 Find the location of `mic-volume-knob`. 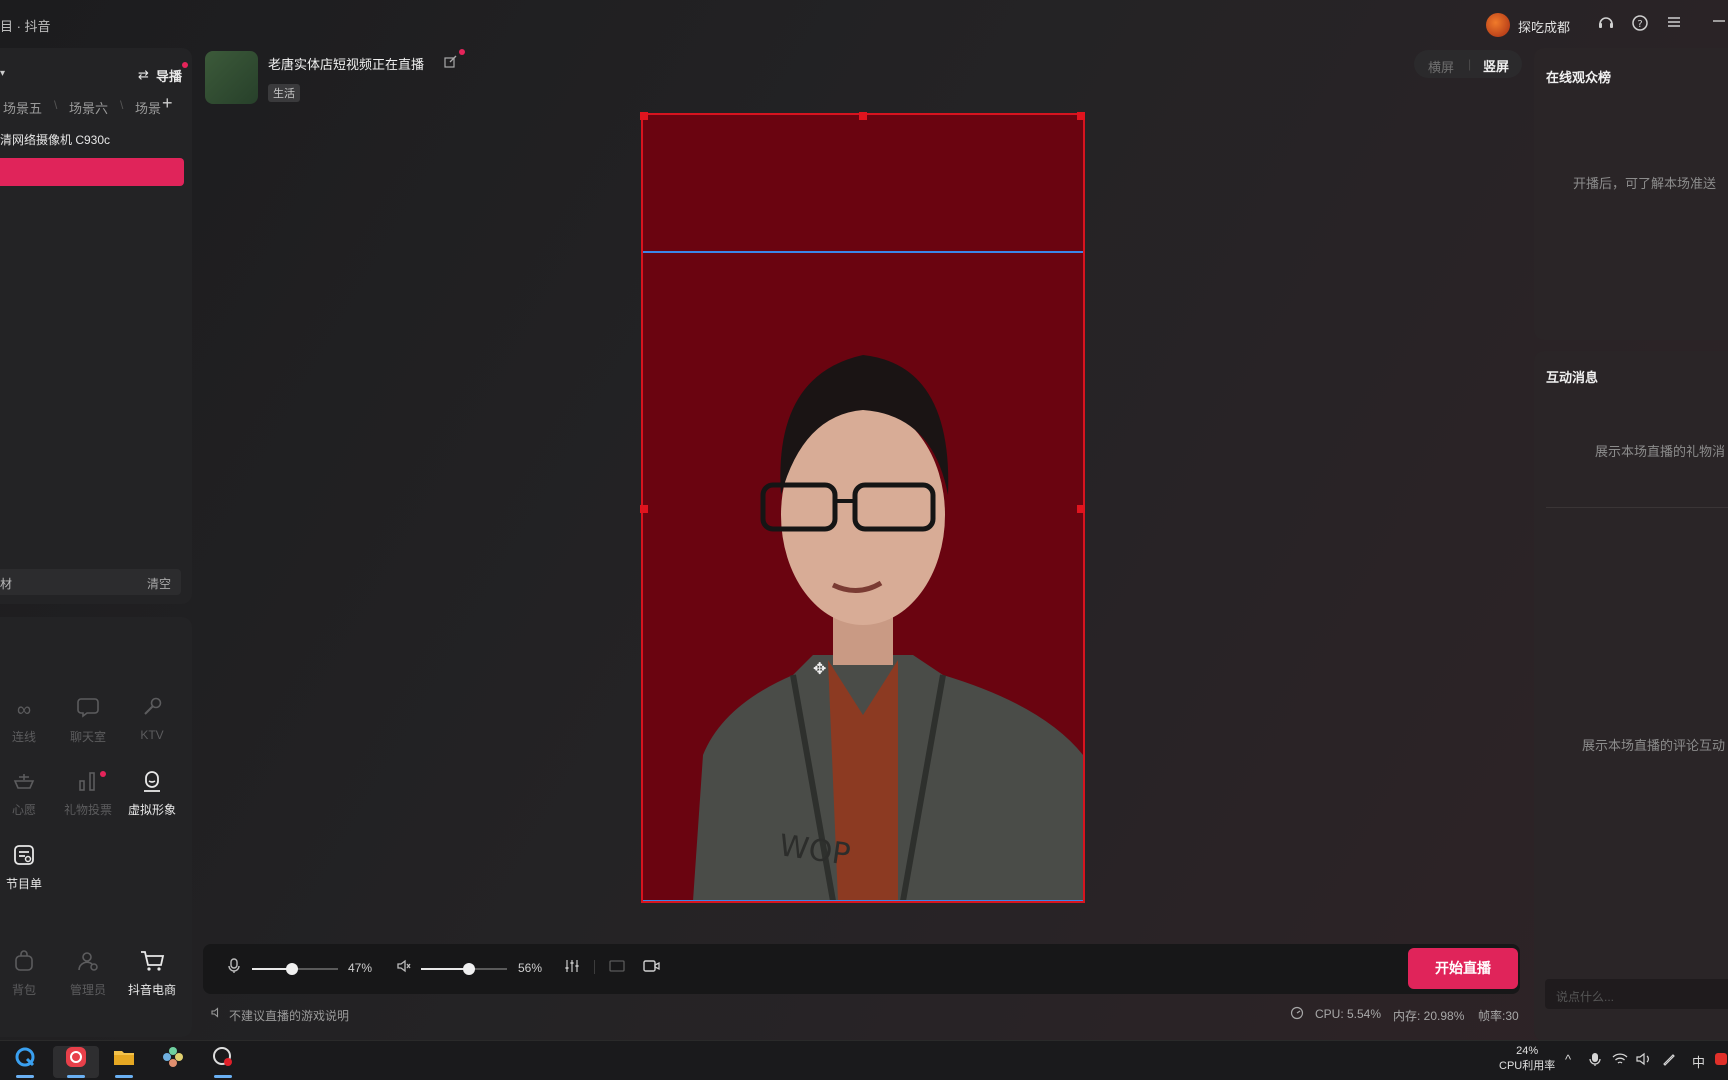

mic-volume-knob is located at coordinates (292, 969).